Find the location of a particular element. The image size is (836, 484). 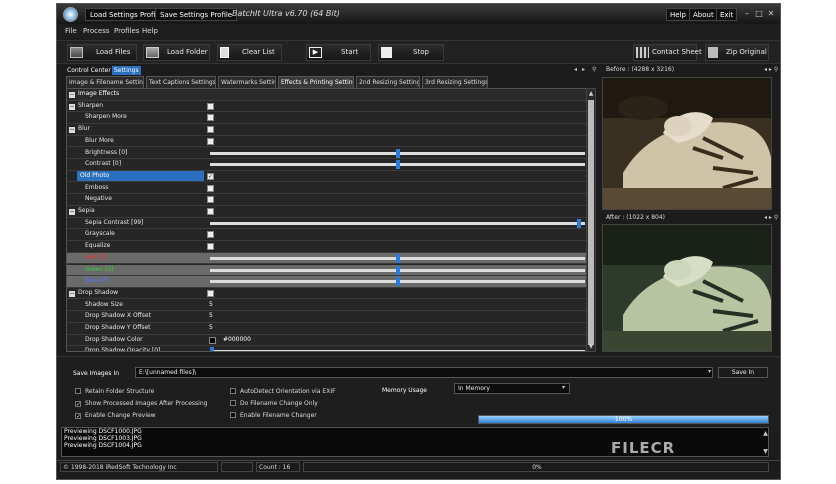

clear-list-button: Clear List is located at coordinates (249, 52).